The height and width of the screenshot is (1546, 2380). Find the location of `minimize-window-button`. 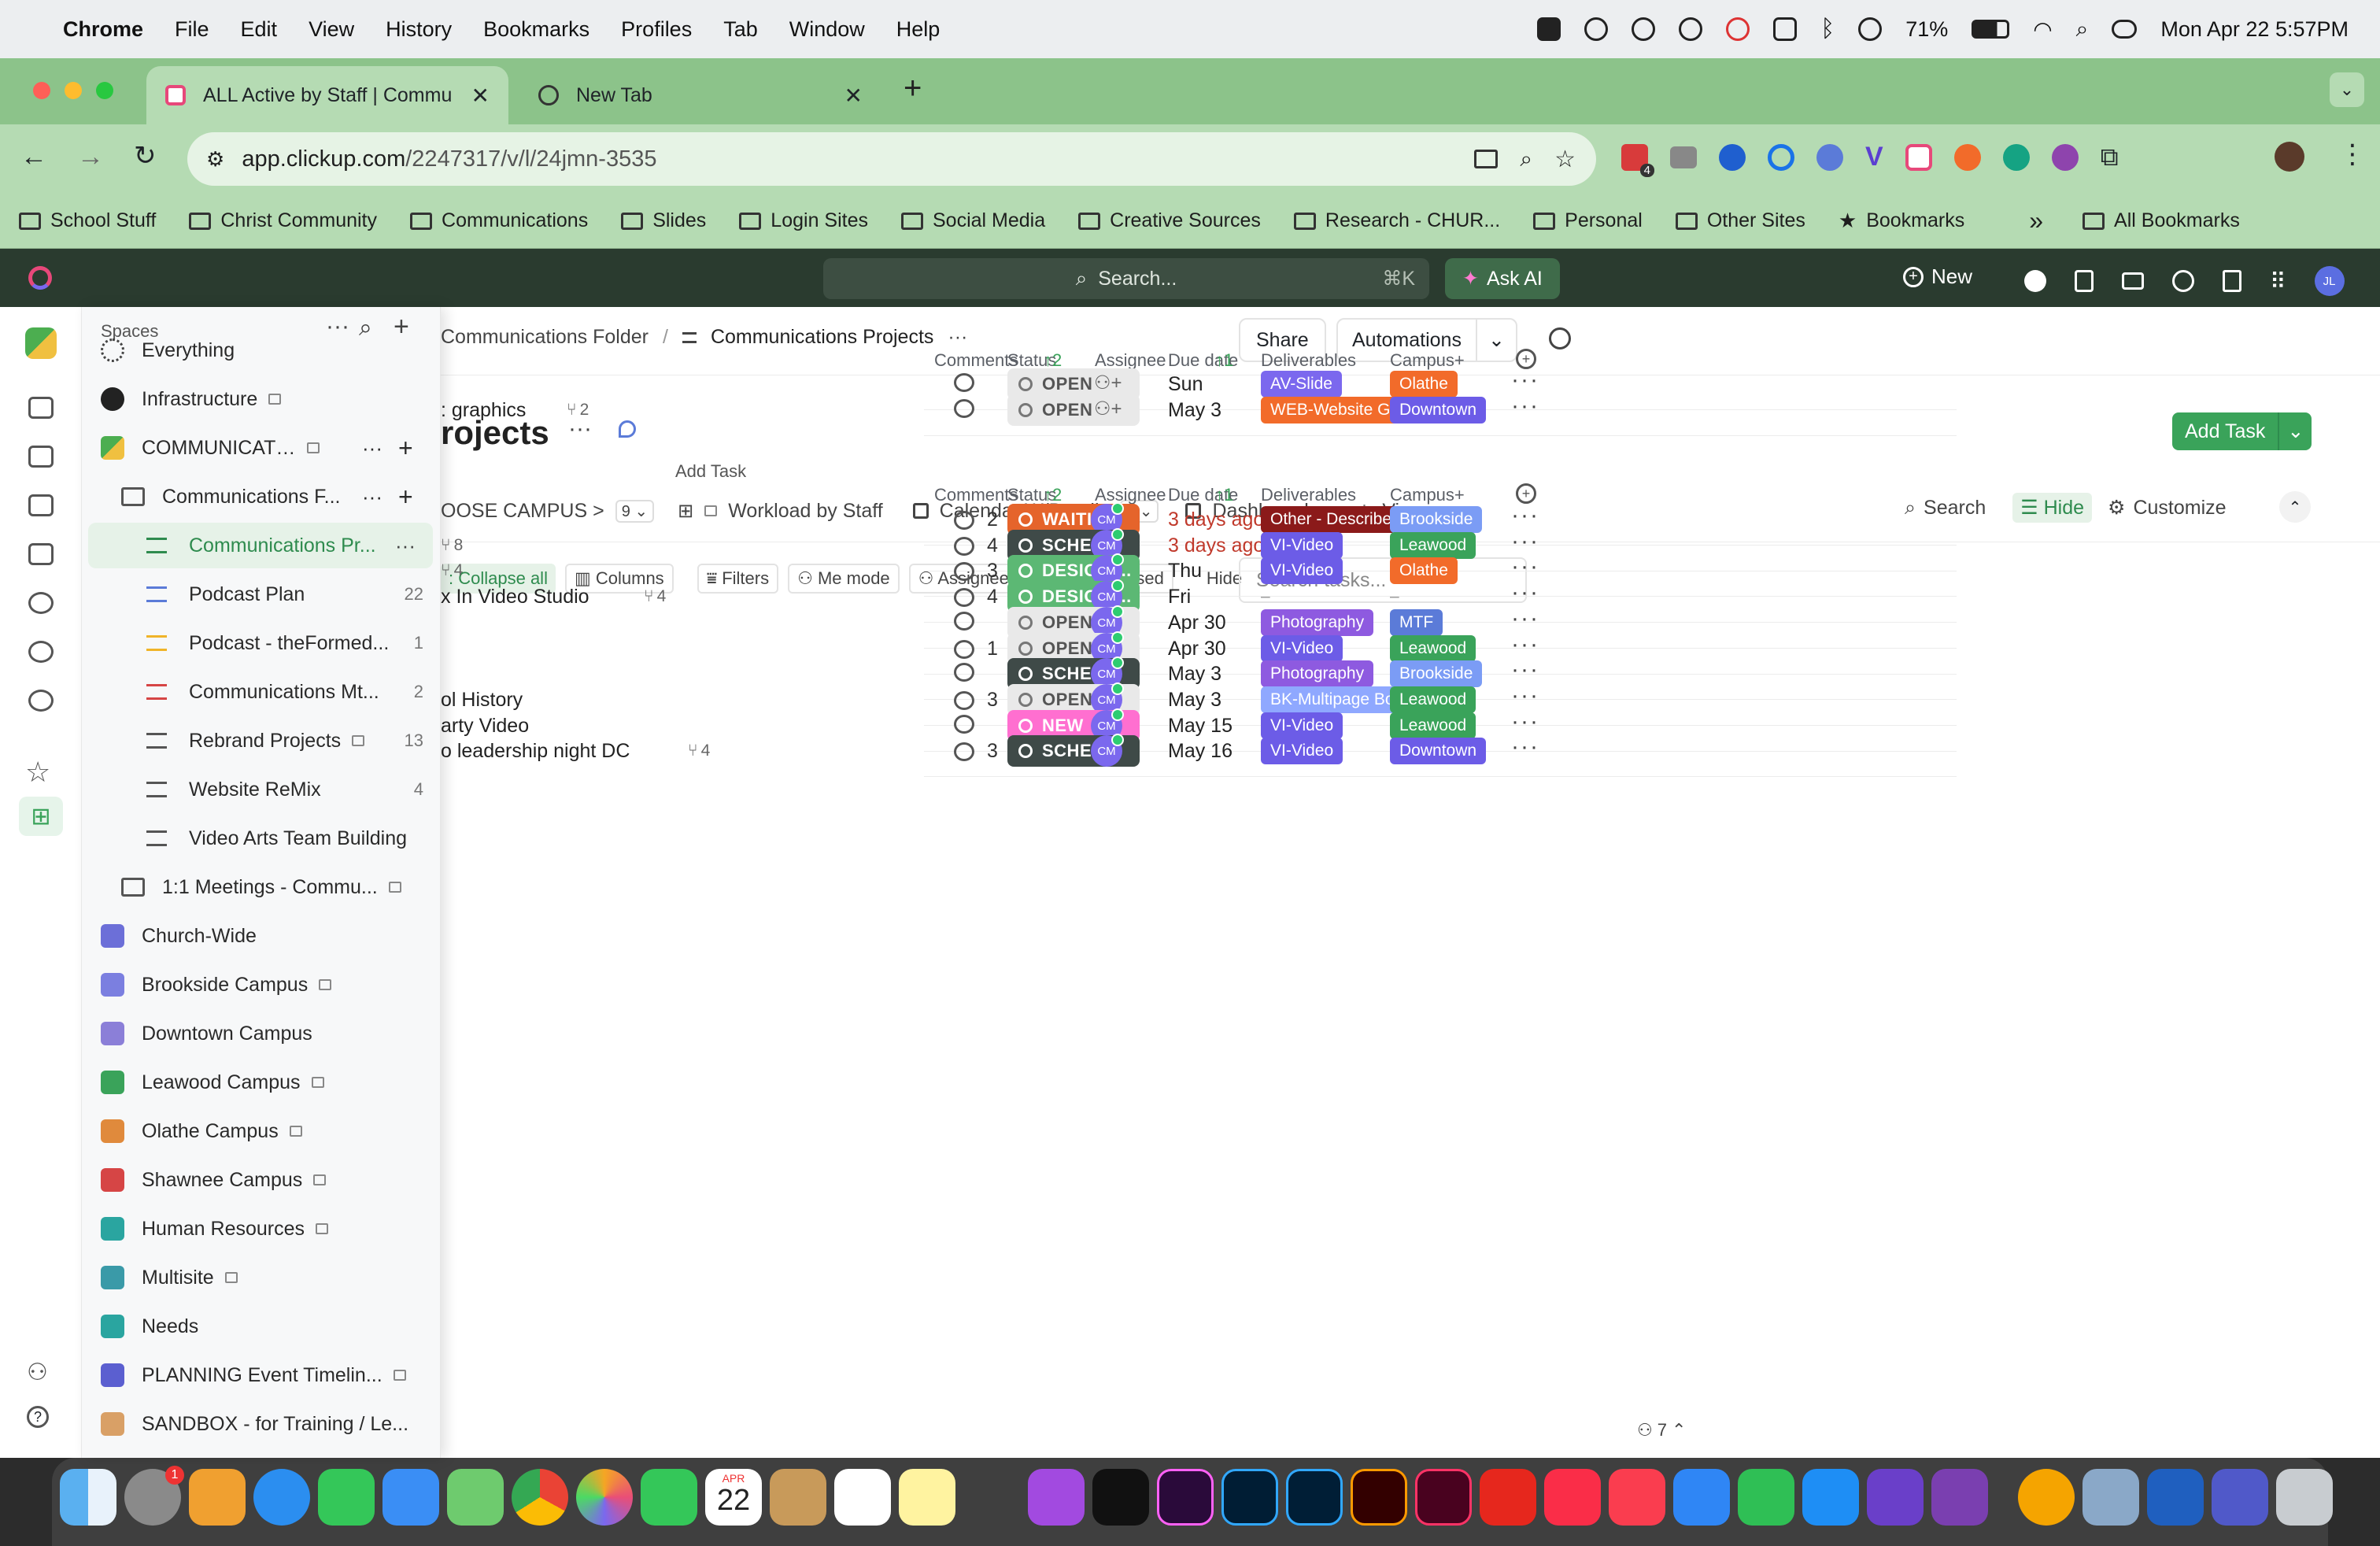

minimize-window-button is located at coordinates (73, 90).